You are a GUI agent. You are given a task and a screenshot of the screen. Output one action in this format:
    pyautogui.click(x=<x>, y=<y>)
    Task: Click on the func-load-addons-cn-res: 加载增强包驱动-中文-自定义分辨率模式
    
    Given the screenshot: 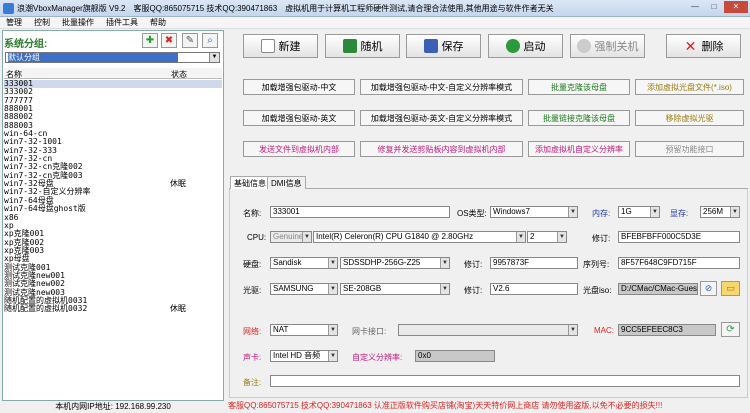 What is the action you would take?
    pyautogui.click(x=441, y=87)
    